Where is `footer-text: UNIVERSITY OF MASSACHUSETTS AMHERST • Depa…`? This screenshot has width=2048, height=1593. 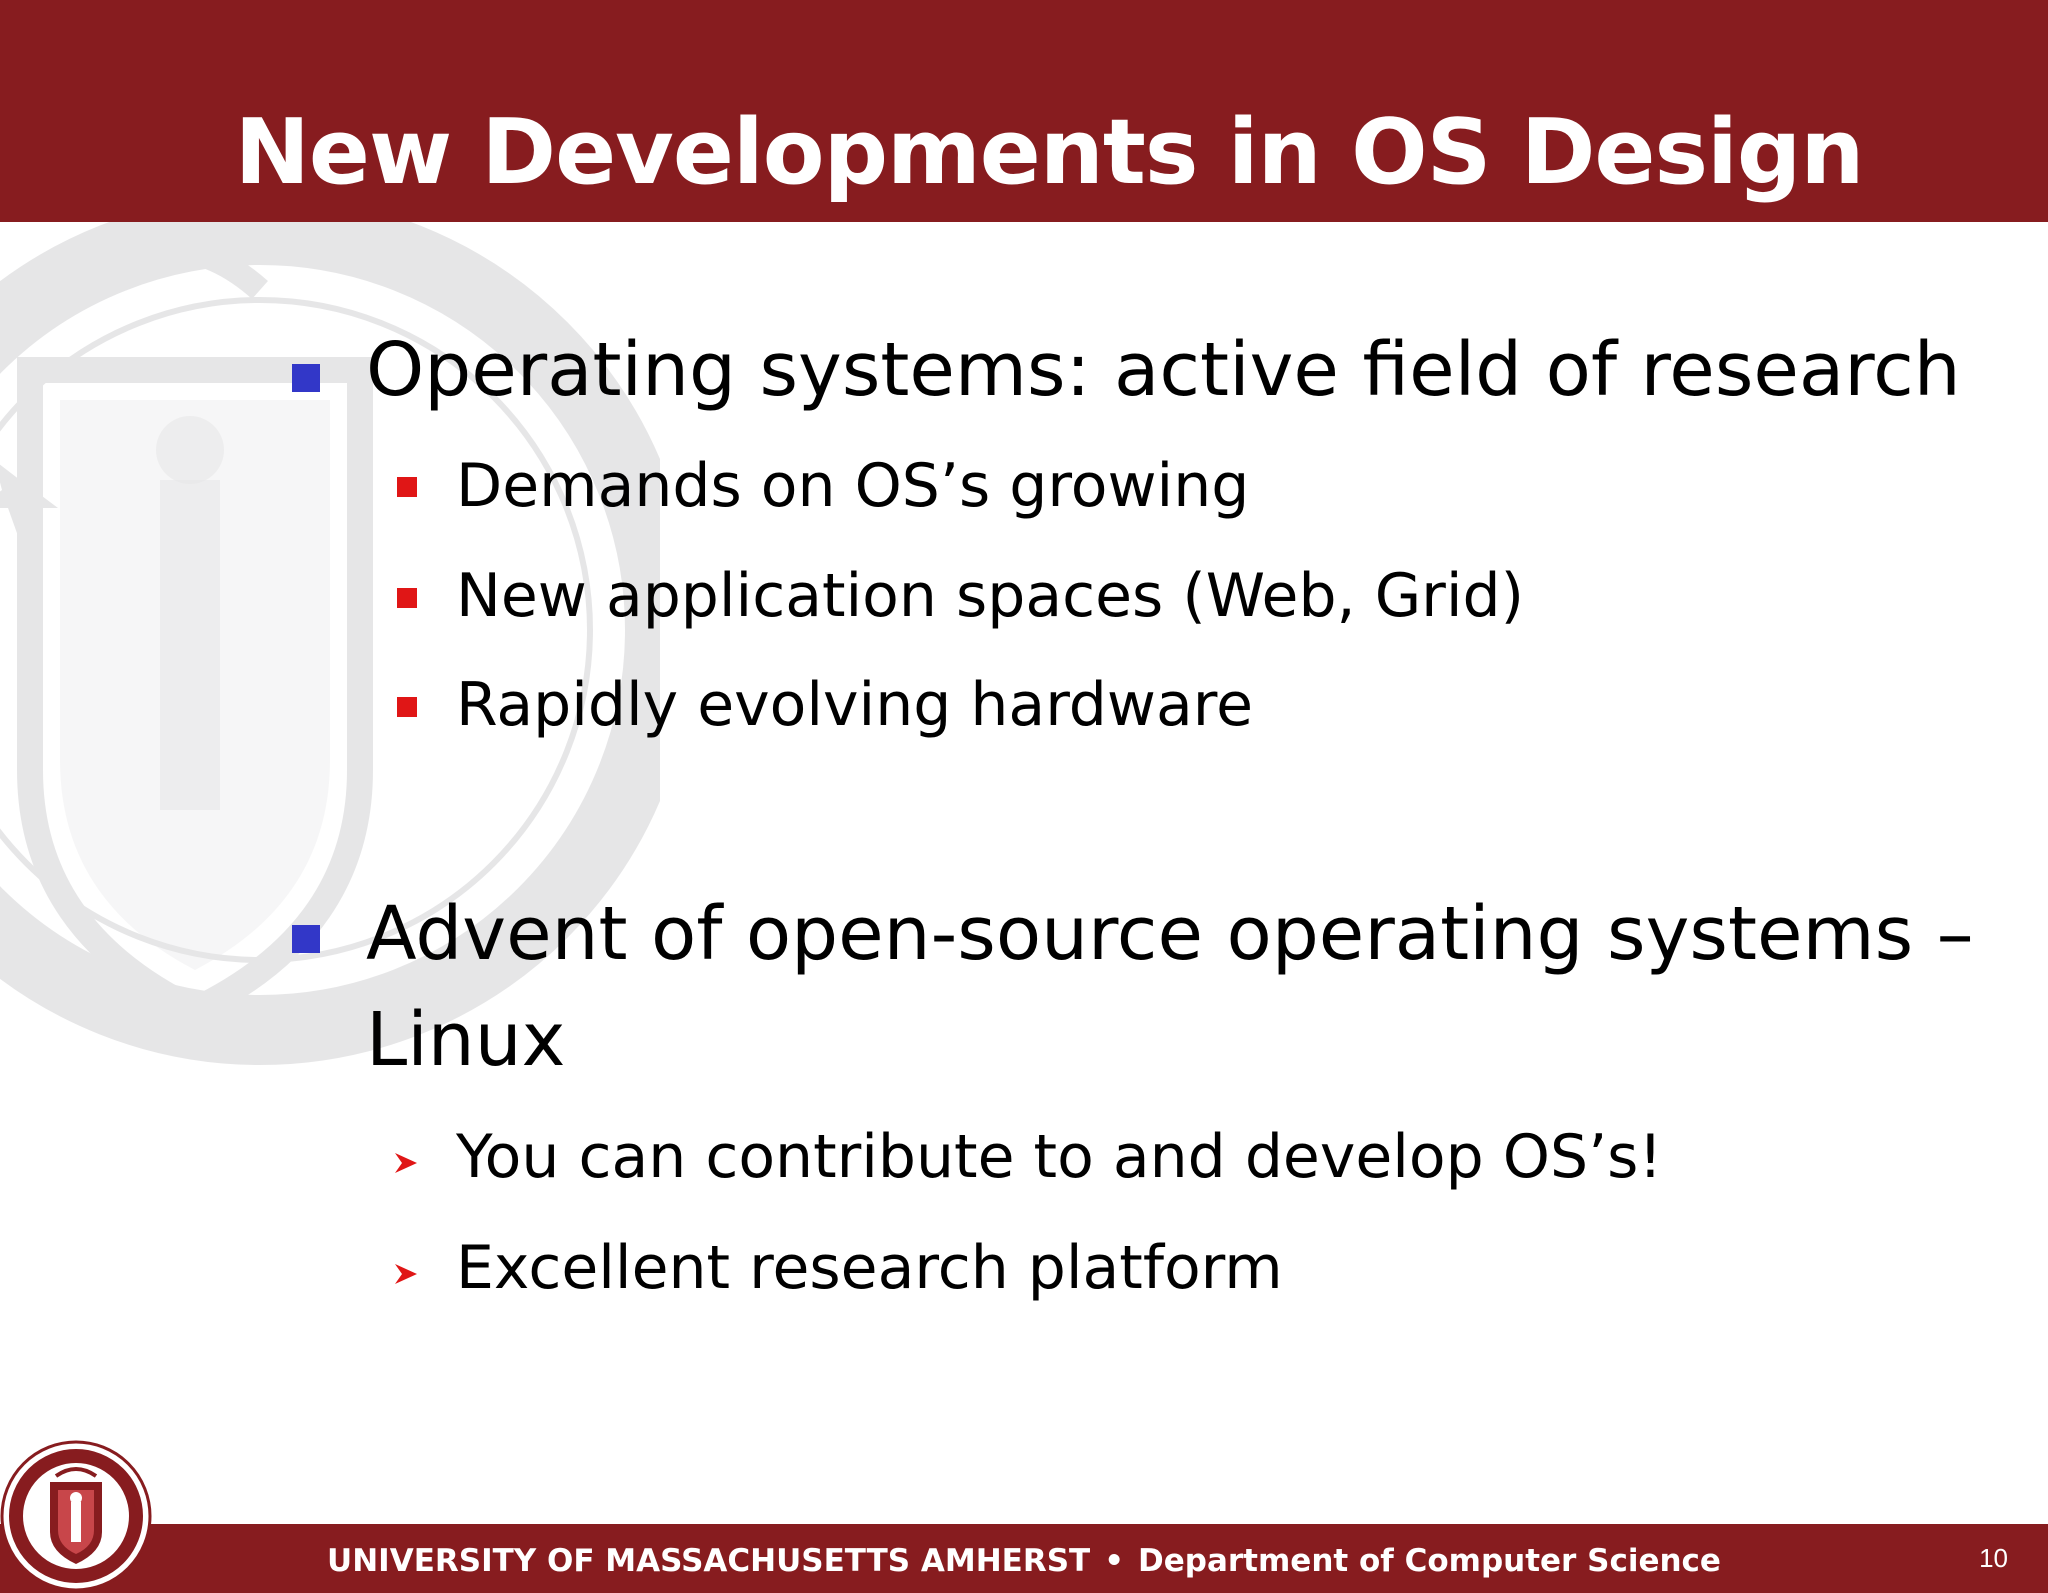
footer-text: UNIVERSITY OF MASSACHUSETTS AMHERST • Depa… is located at coordinates (1024, 1561).